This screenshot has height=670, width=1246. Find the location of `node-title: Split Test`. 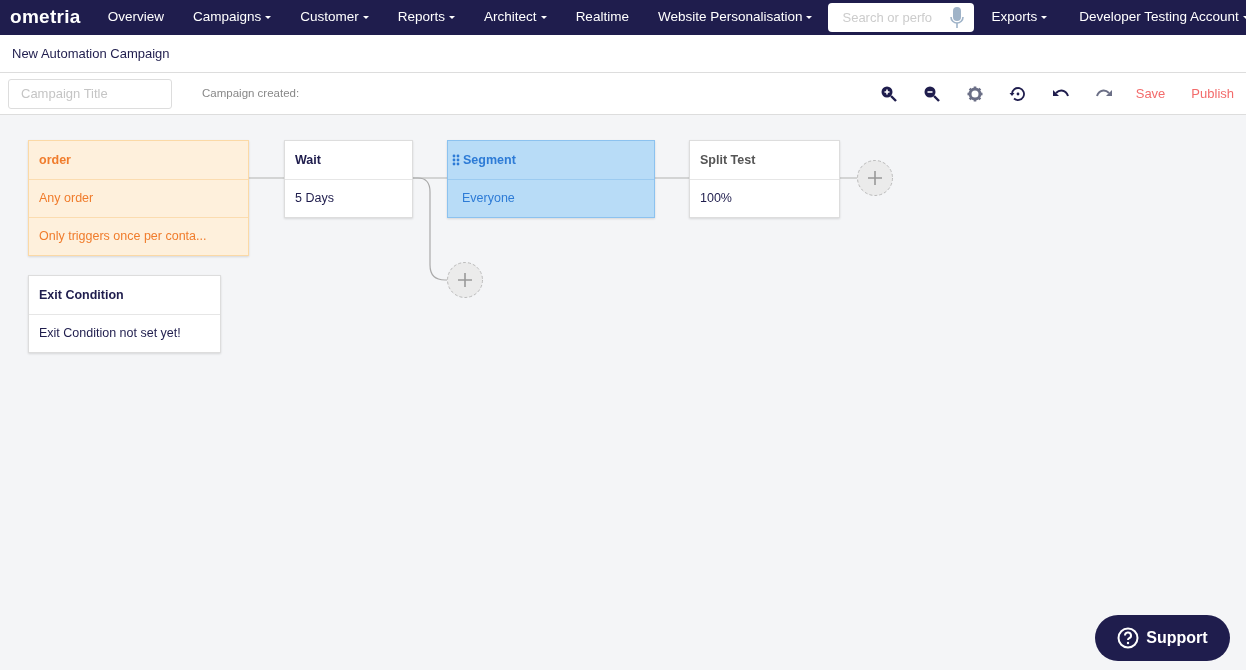

node-title: Split Test is located at coordinates (728, 160).